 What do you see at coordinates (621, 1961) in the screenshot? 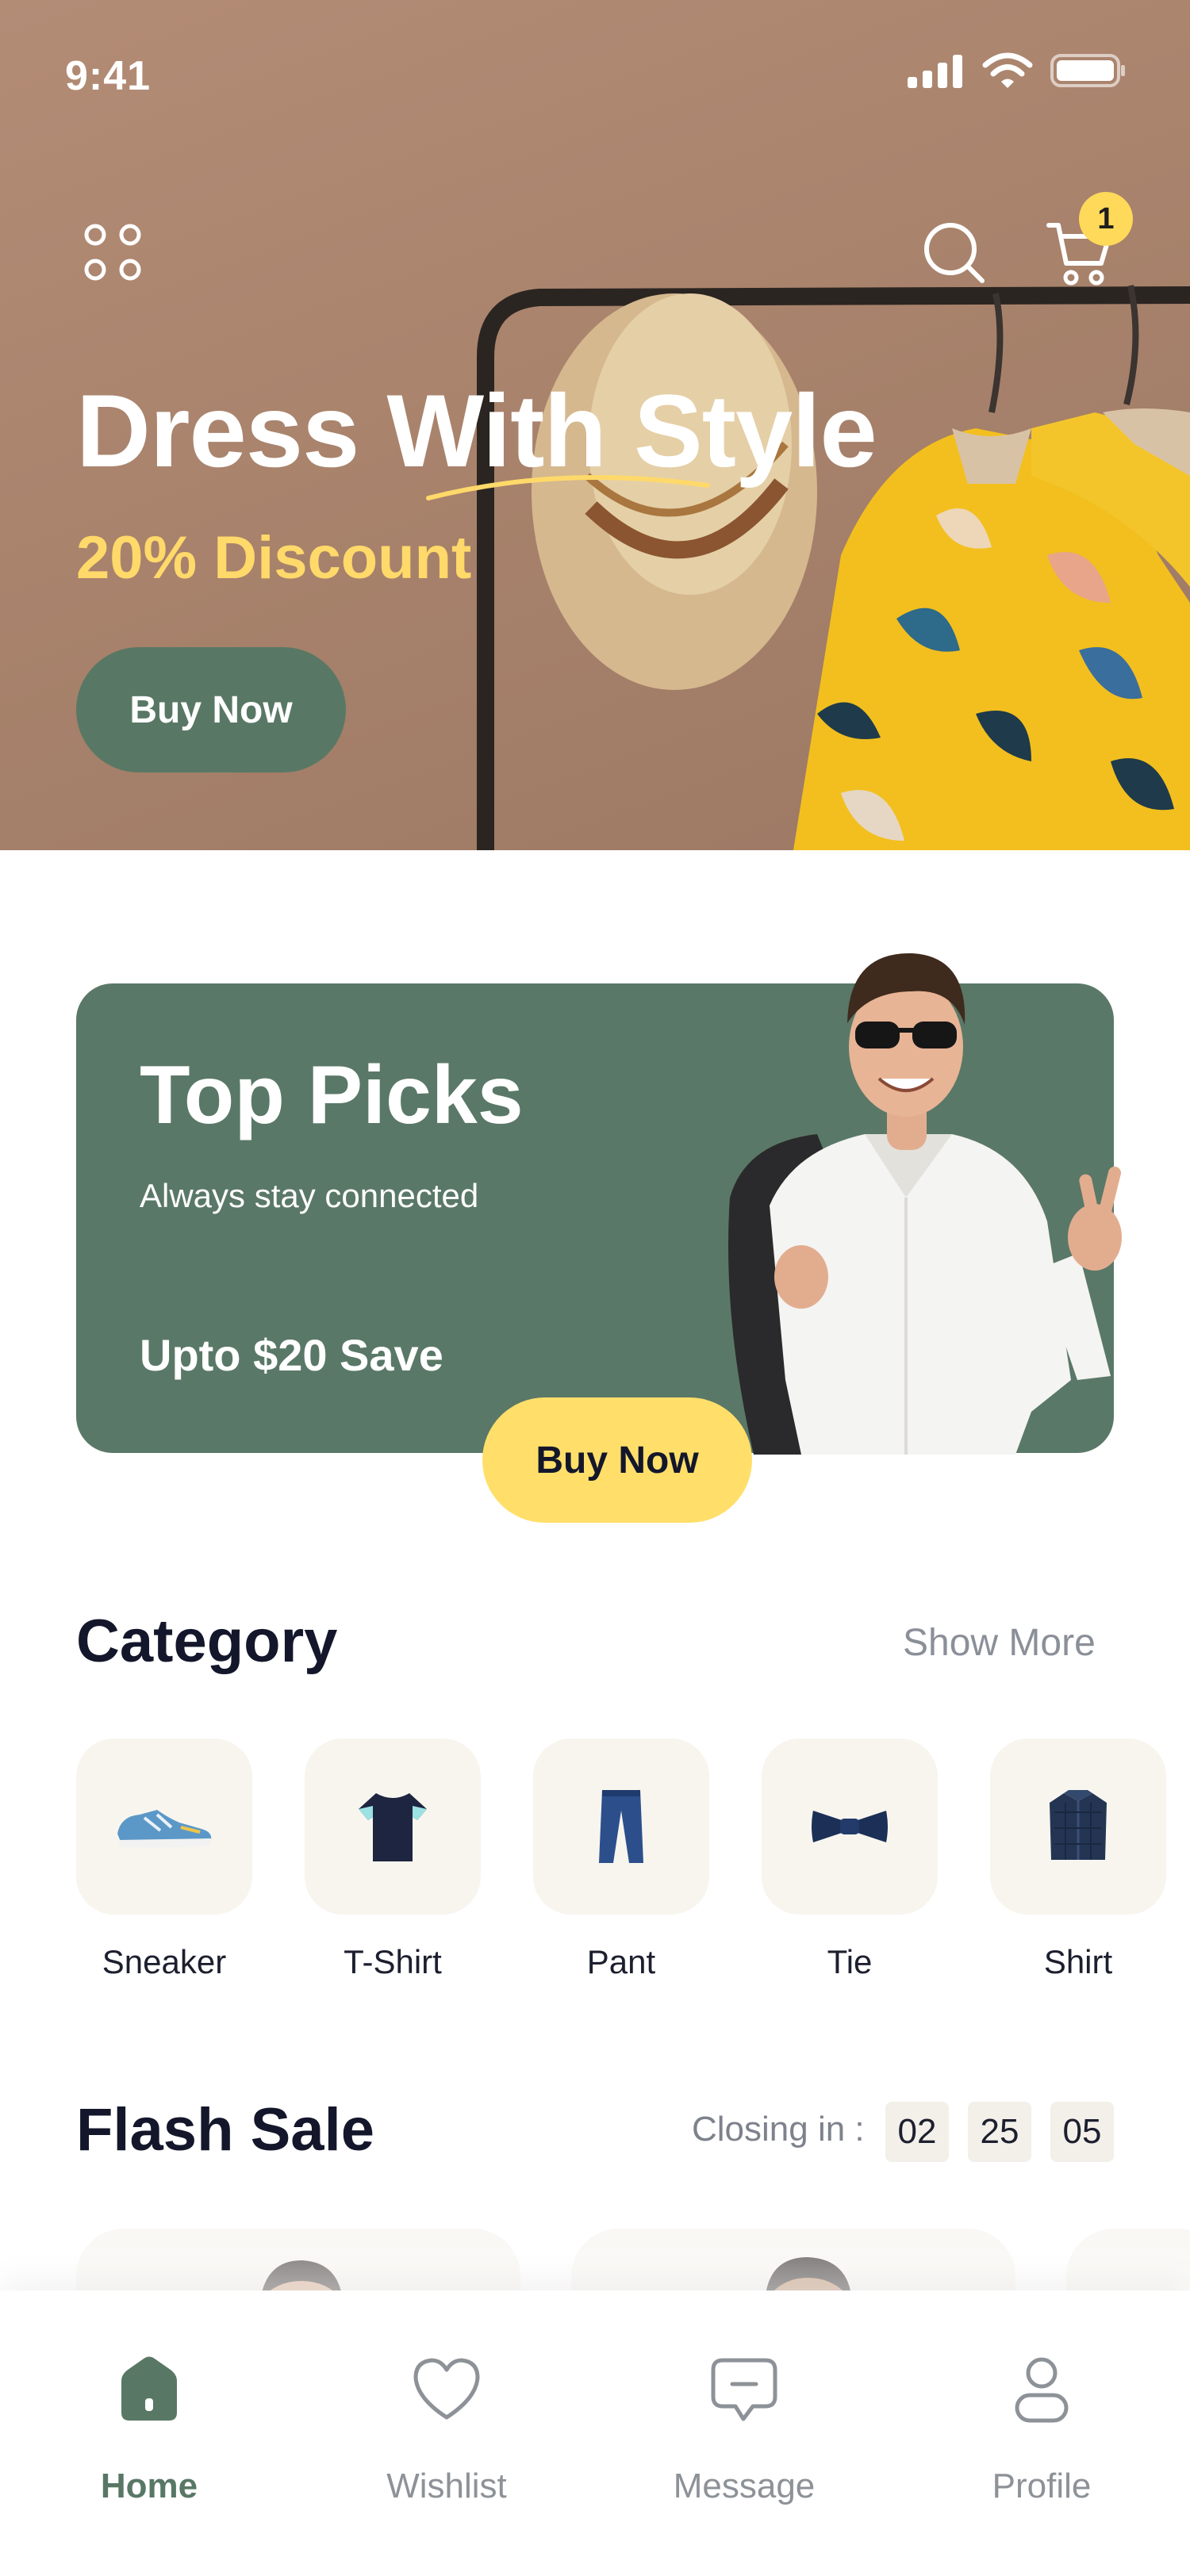
I see `category-label: Pant` at bounding box center [621, 1961].